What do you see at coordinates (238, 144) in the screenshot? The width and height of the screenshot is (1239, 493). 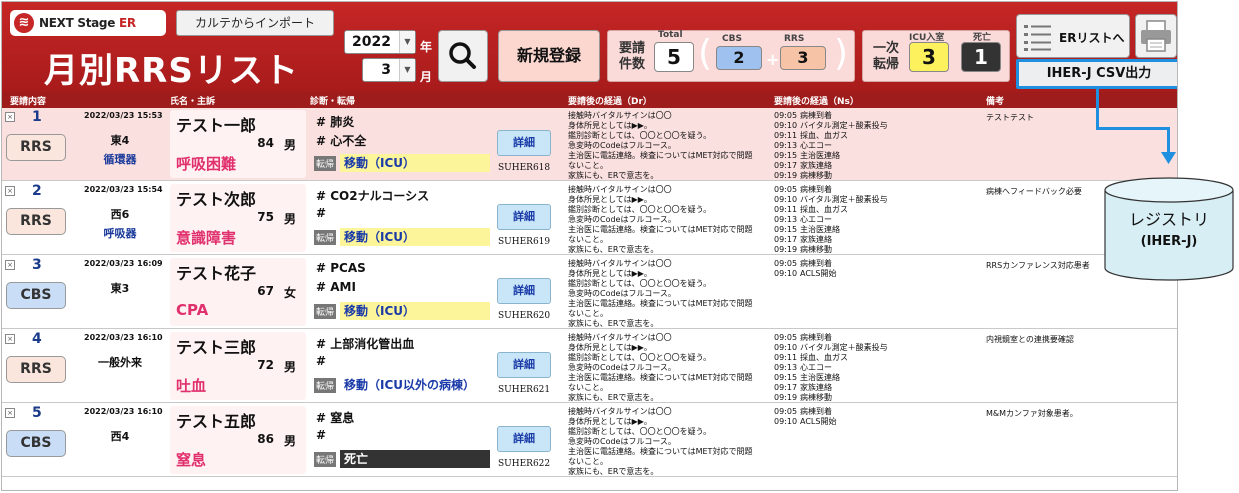 I see `patient-panel: テスト一郎 84 男呼吸困難` at bounding box center [238, 144].